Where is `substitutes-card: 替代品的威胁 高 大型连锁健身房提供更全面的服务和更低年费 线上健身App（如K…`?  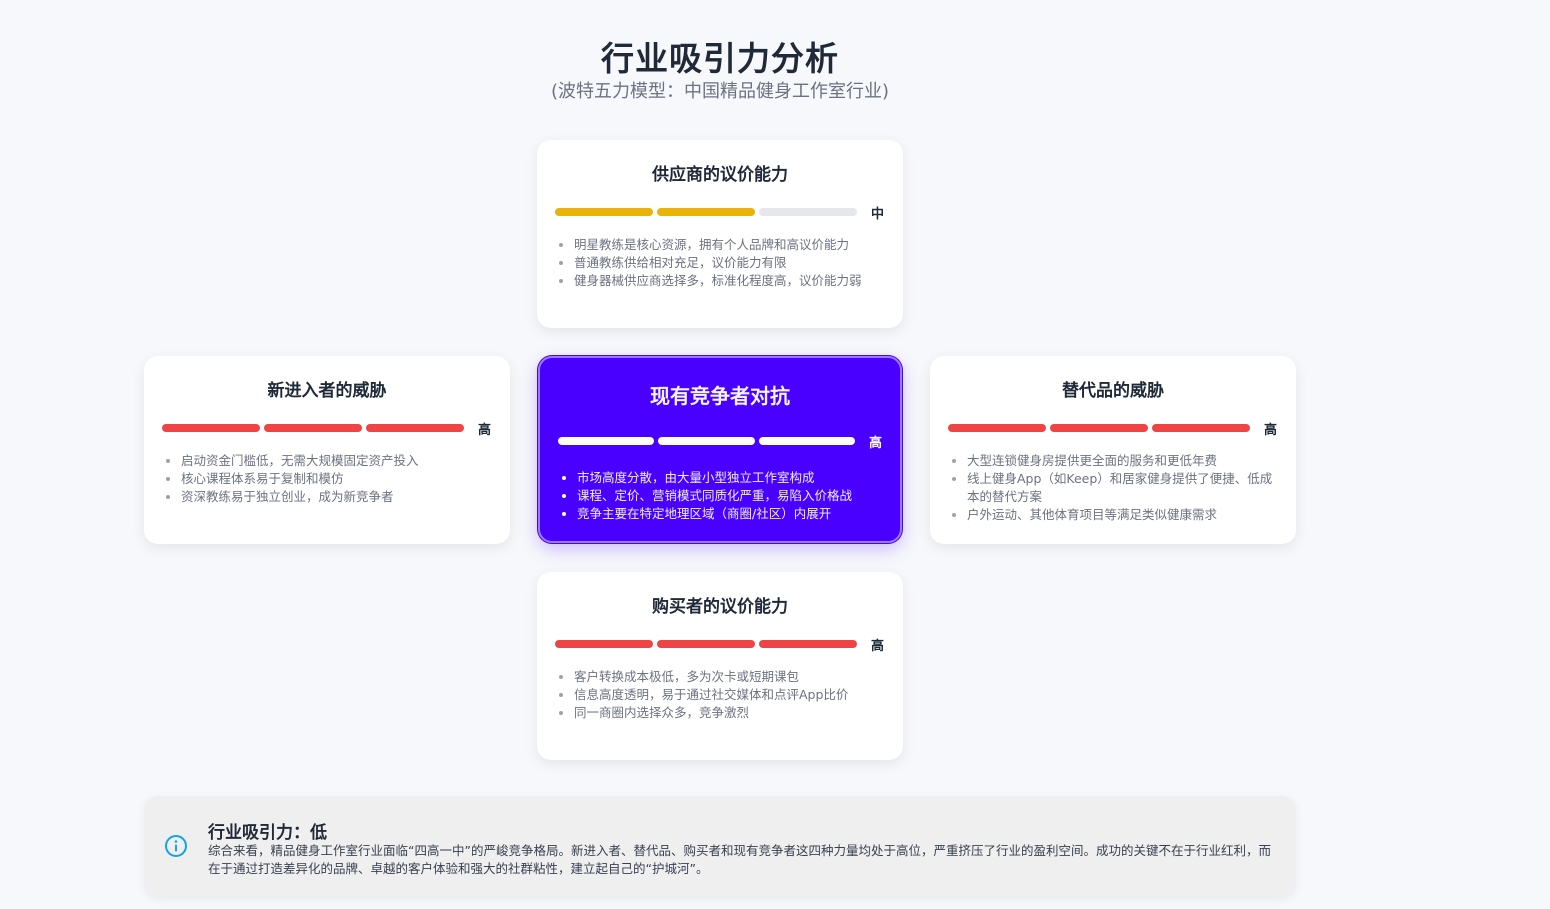
substitutes-card: 替代品的威胁 高 大型连锁健身房提供更全面的服务和更低年费 线上健身App（如K… is located at coordinates (1113, 450).